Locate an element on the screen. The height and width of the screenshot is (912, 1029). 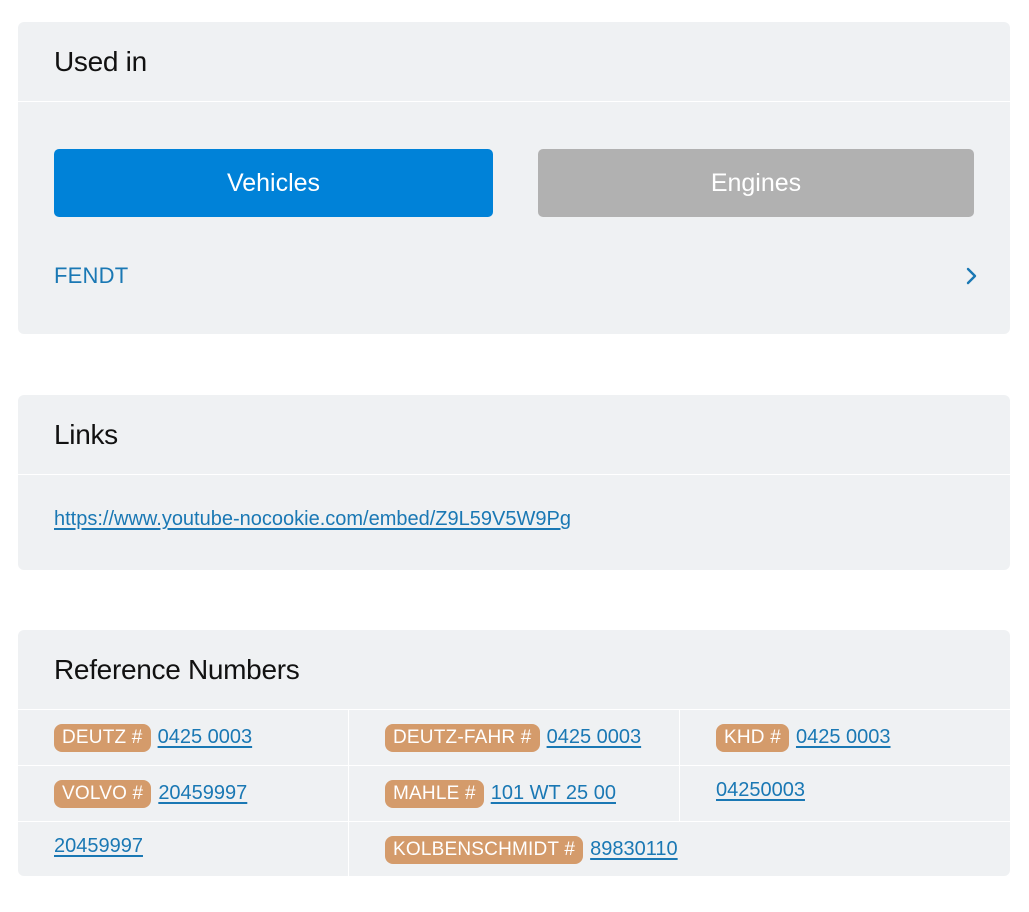
reference-cell: 04250003 is located at coordinates (844, 793).